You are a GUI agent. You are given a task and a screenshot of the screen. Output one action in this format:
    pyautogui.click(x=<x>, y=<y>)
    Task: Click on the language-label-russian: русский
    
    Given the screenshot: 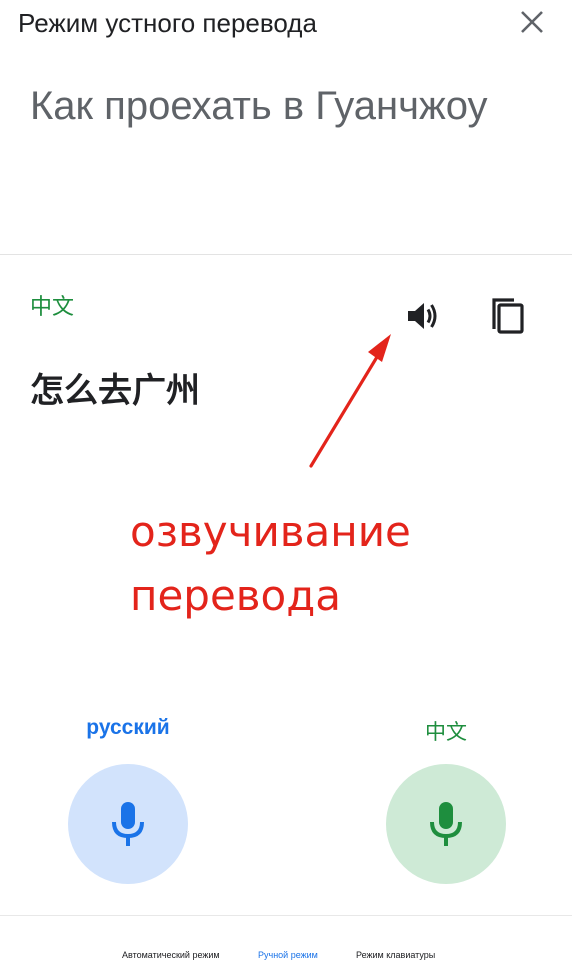 What is the action you would take?
    pyautogui.click(x=128, y=728)
    